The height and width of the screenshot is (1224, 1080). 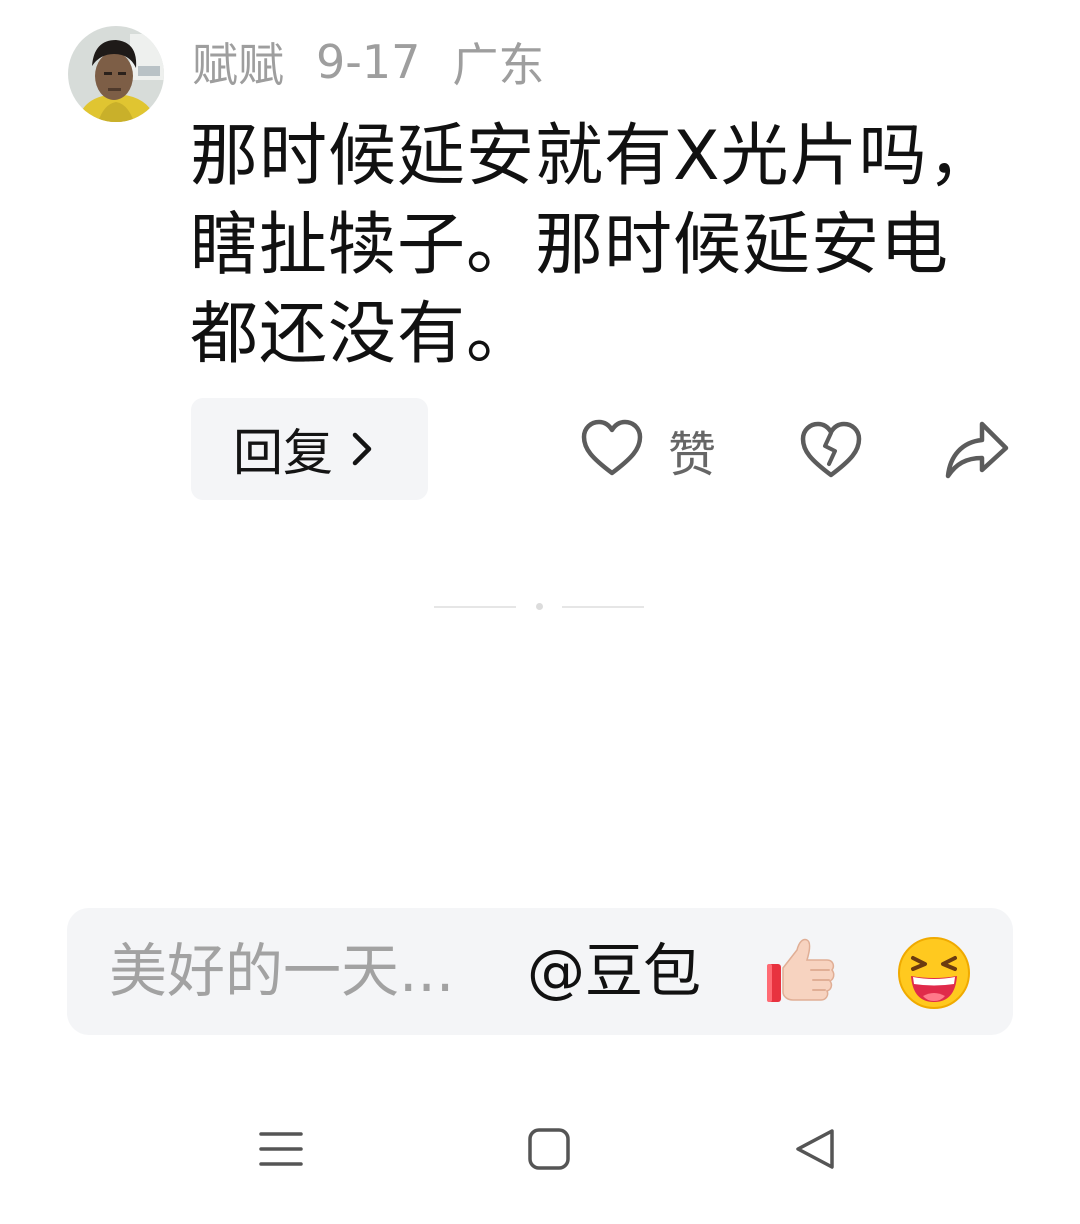 I want to click on thumbs-up-icon, so click(x=801, y=970).